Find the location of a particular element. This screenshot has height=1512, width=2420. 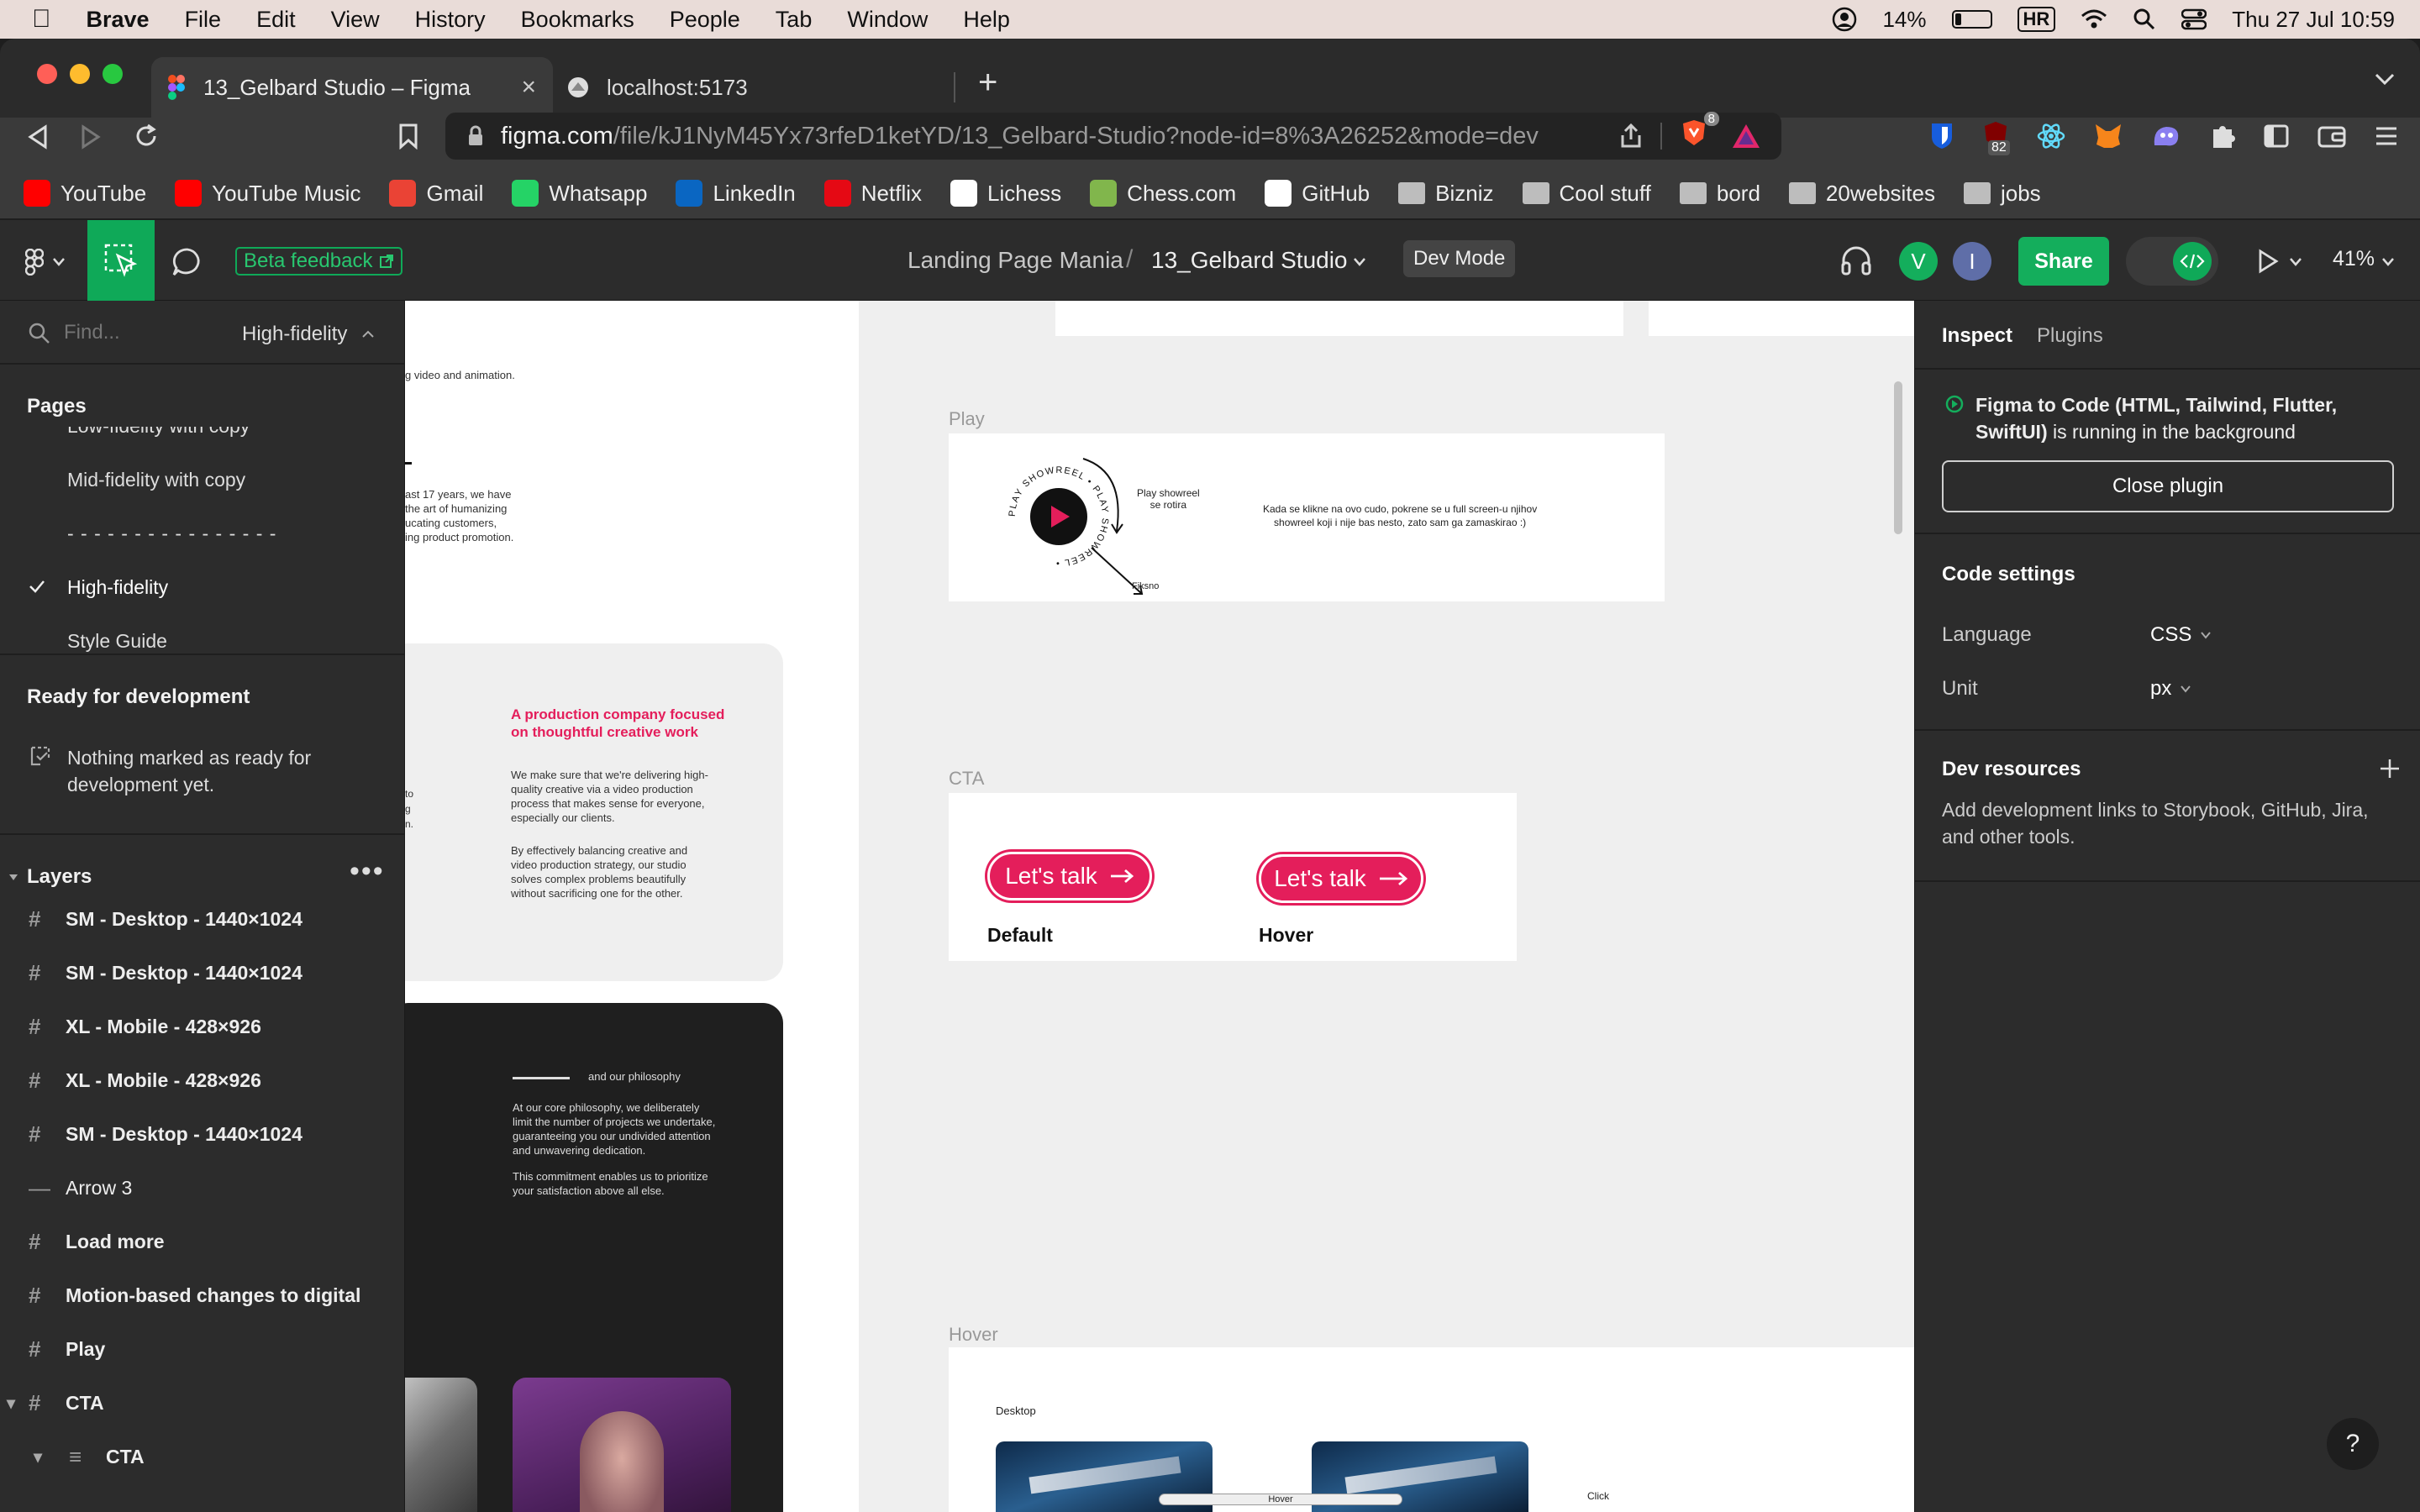

page-item-low-fidelity: Low-fidelity with copy is located at coordinates (158, 432).